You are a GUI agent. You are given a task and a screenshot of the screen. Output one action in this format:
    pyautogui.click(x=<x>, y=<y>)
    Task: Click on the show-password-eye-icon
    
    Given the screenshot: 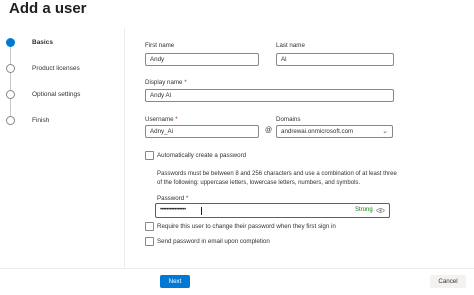 What is the action you would take?
    pyautogui.click(x=380, y=210)
    